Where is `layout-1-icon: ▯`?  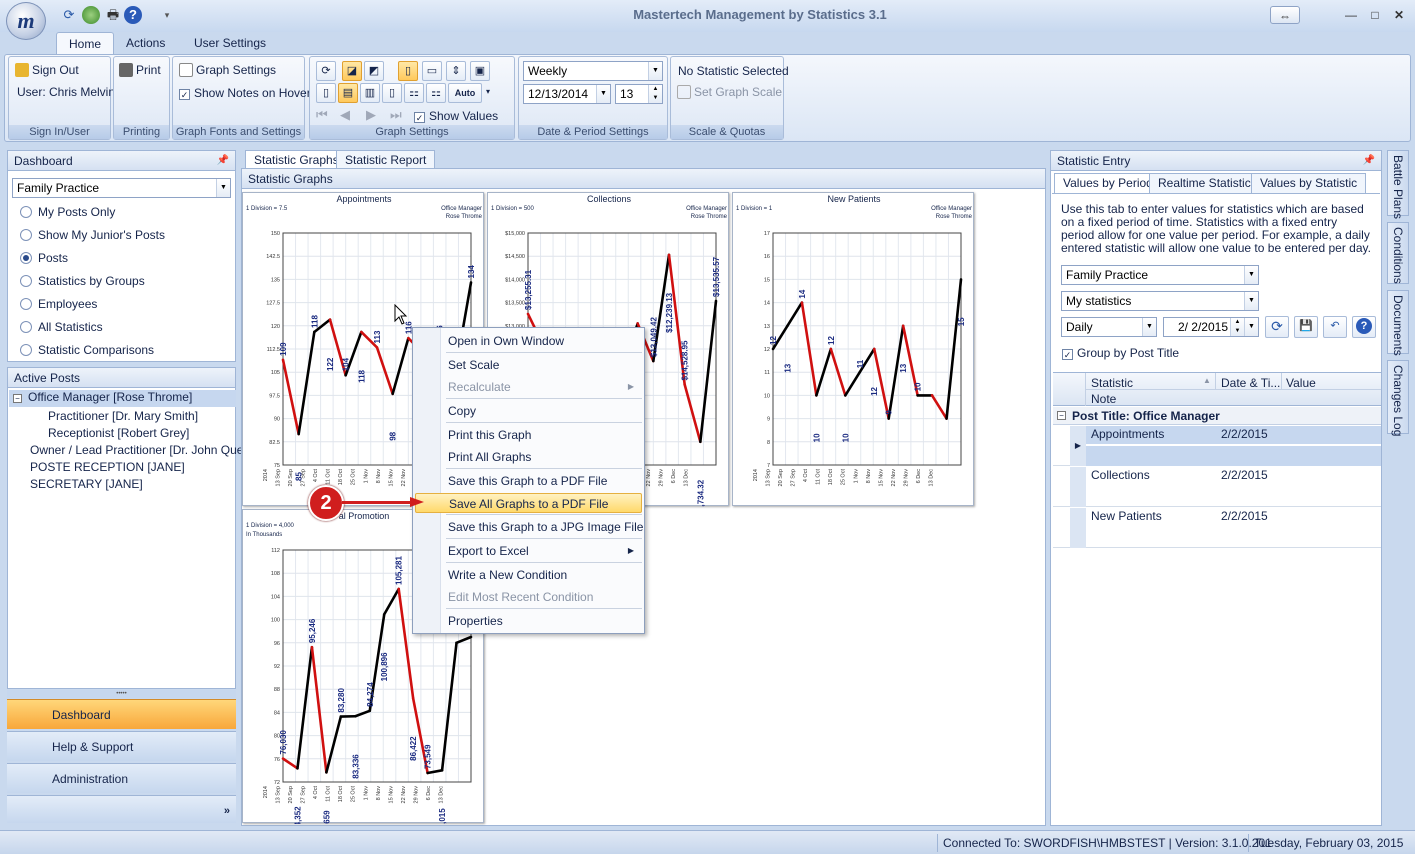
layout-1-icon: ▯ is located at coordinates (326, 93).